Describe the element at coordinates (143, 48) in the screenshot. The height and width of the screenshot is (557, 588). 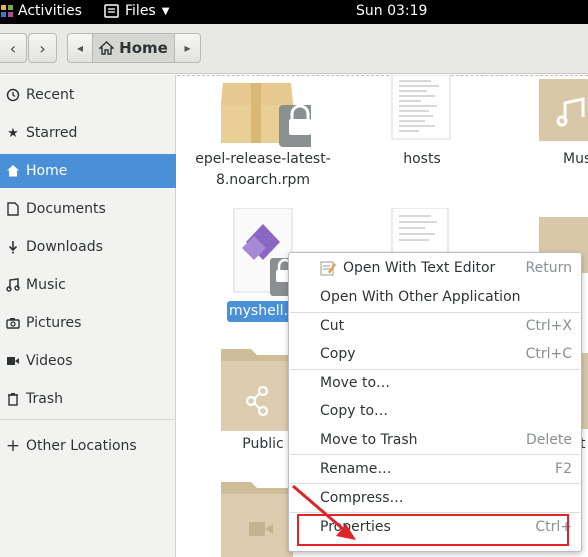
I see `path-home-label: Home` at that location.